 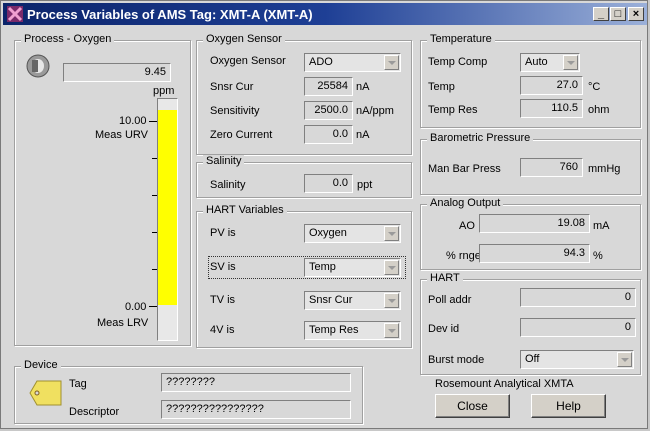 I want to click on barometric-group-label: Barometric Pressure, so click(x=480, y=138).